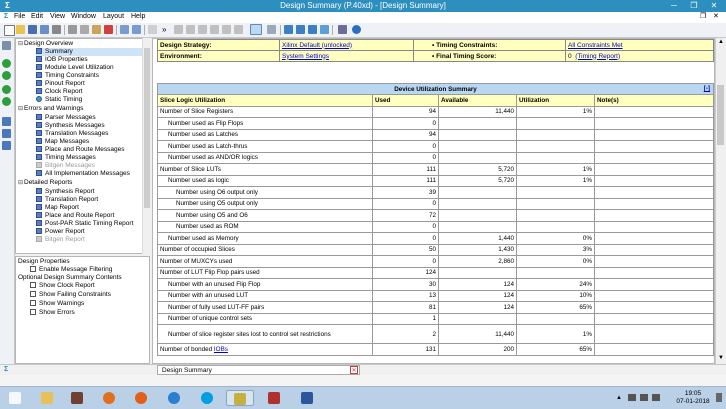 Image resolution: width=726 pixels, height=409 pixels. What do you see at coordinates (141, 398) in the screenshot?
I see `taskbar-firefox` at bounding box center [141, 398].